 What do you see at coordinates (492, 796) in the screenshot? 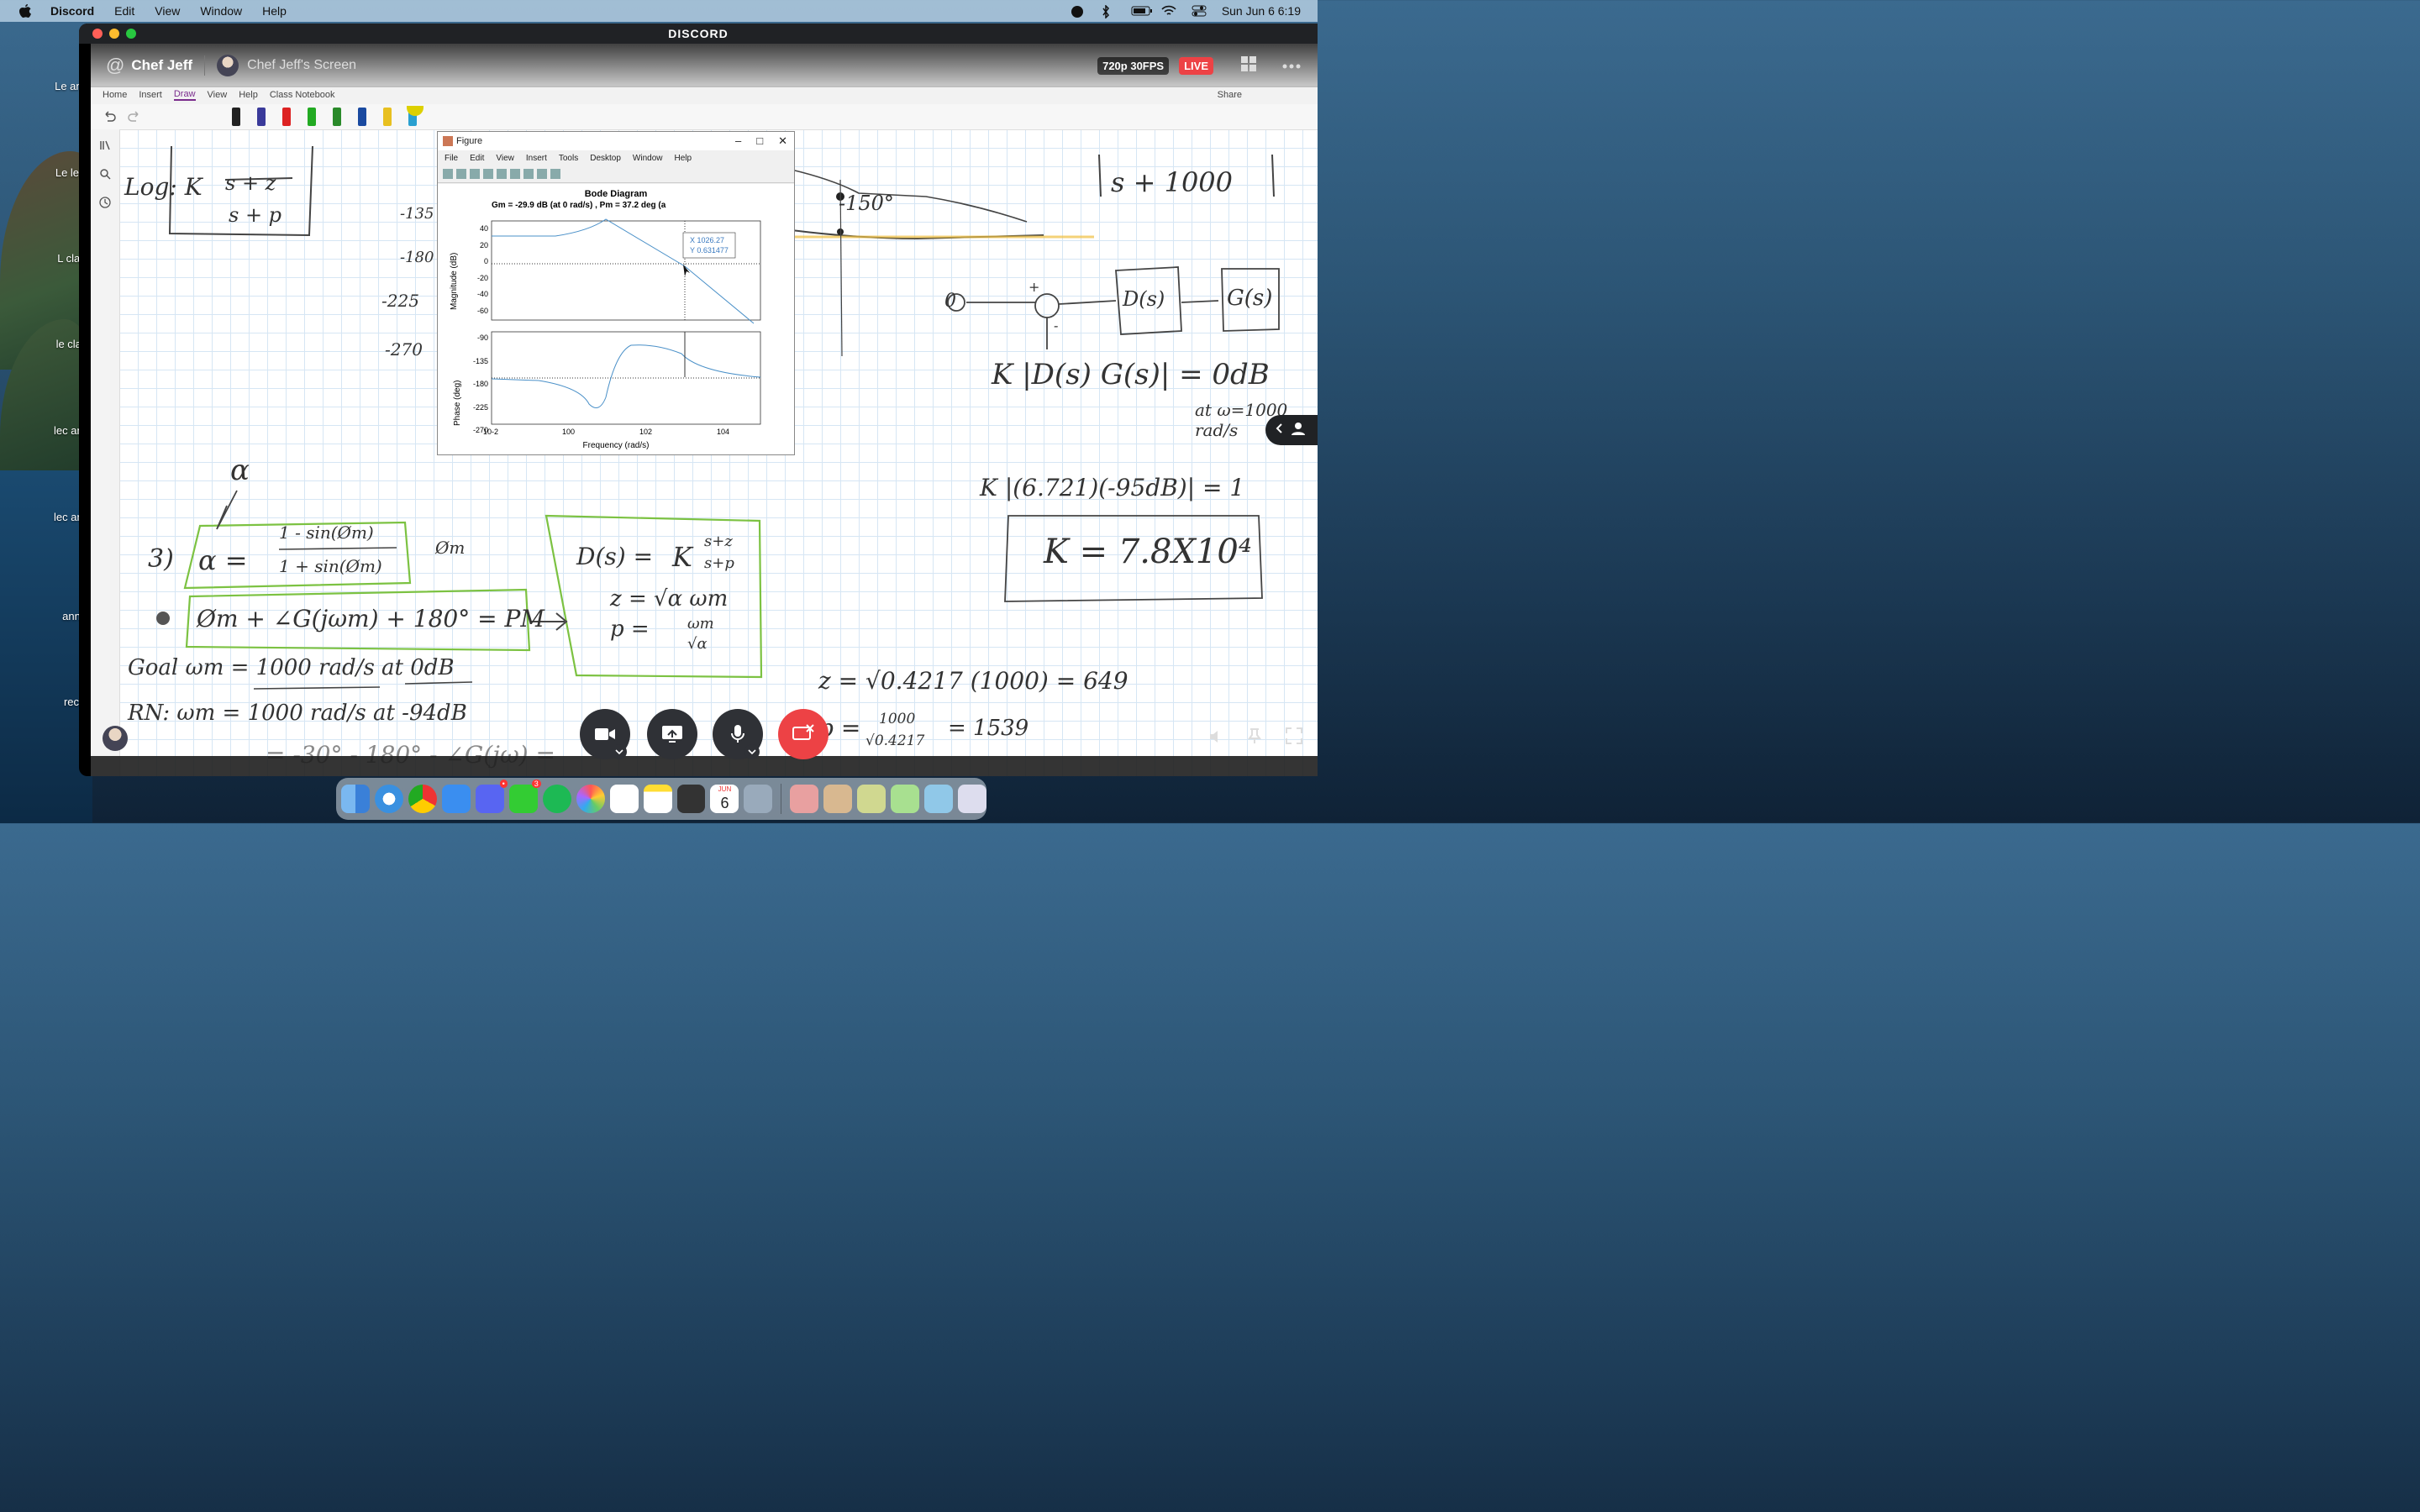
I see `discord-icon: •` at bounding box center [492, 796].